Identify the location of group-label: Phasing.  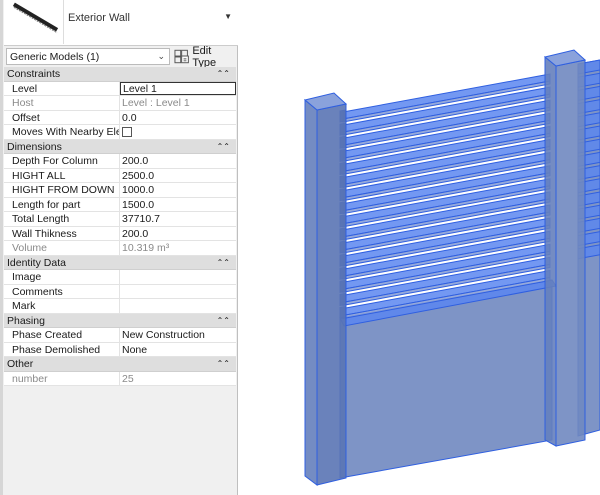
(26, 320).